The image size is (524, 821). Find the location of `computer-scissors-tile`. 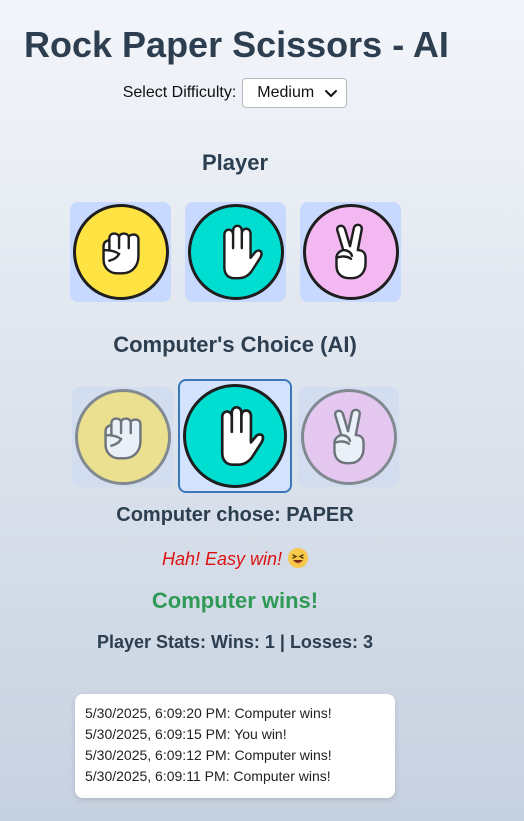

computer-scissors-tile is located at coordinates (348, 437).